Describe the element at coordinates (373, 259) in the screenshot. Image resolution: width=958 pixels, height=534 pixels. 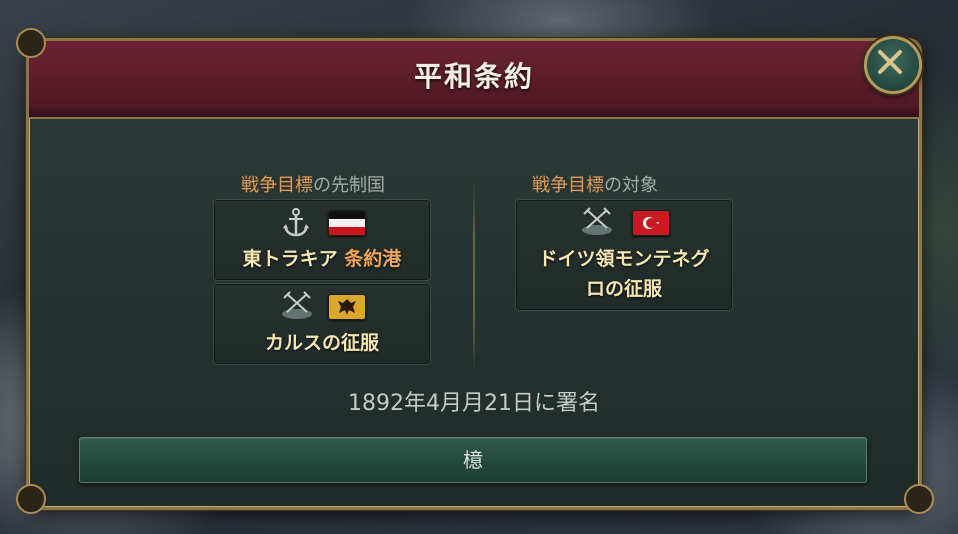
I see `goal-type: 条約港` at that location.